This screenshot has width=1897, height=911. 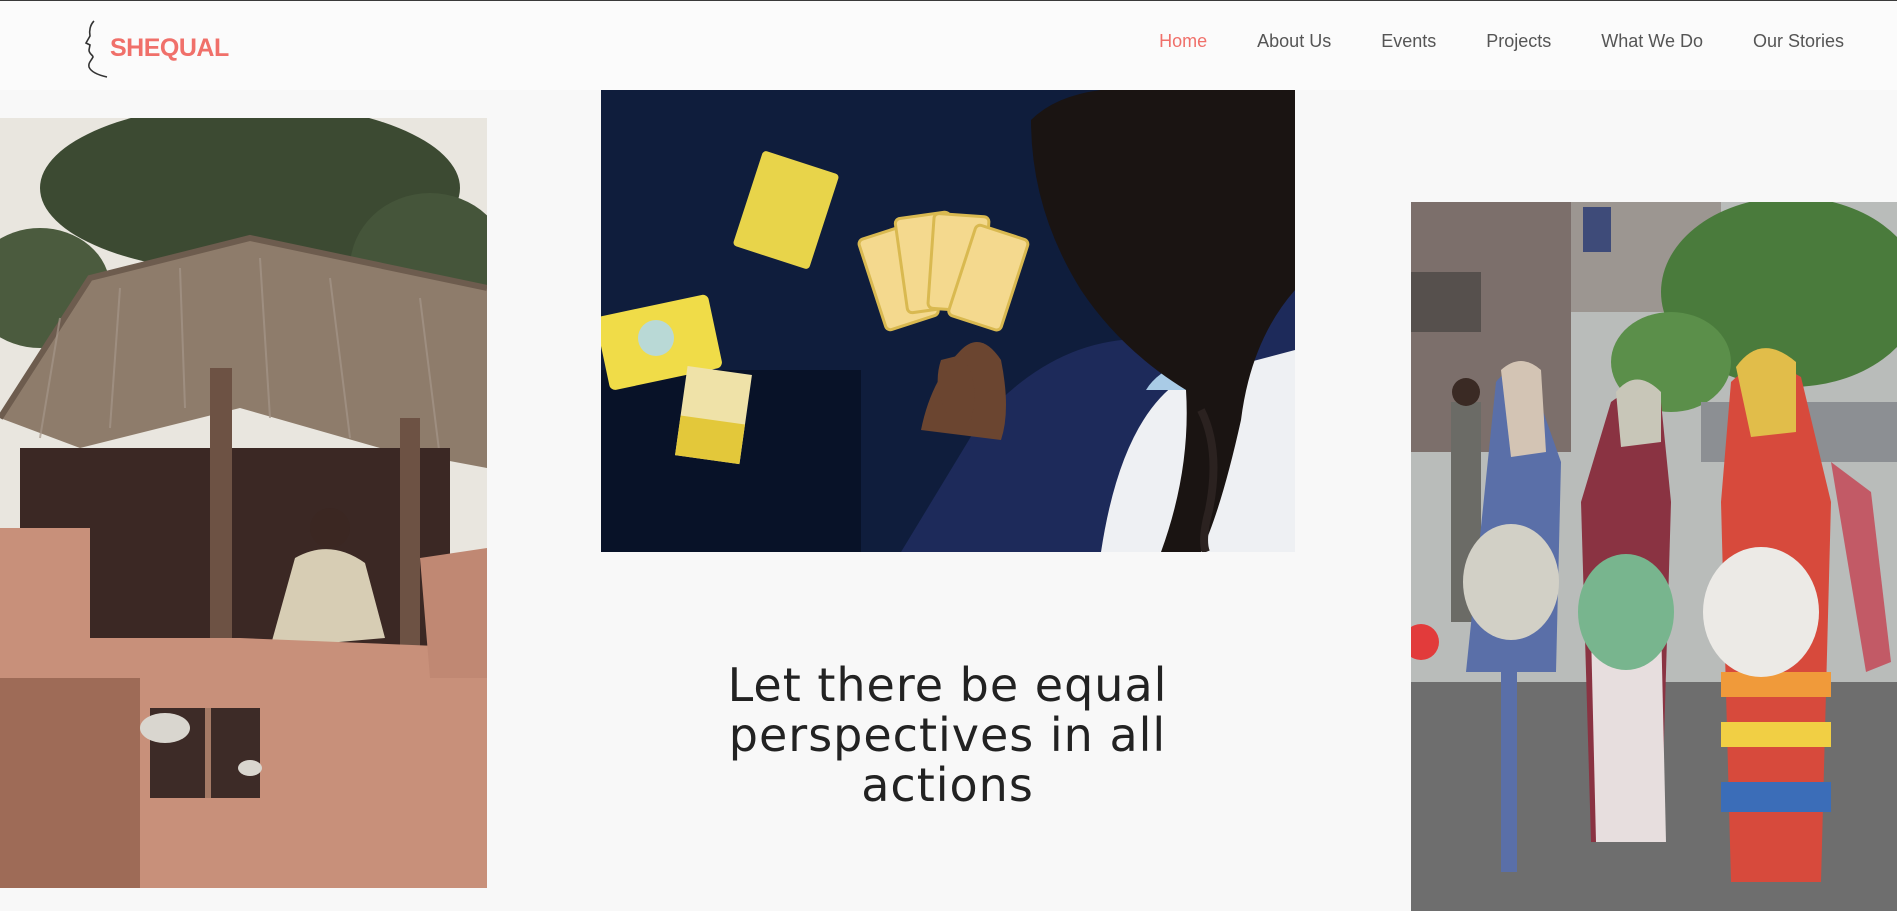 What do you see at coordinates (1294, 41) in the screenshot?
I see `nav-item-about-us: About Us` at bounding box center [1294, 41].